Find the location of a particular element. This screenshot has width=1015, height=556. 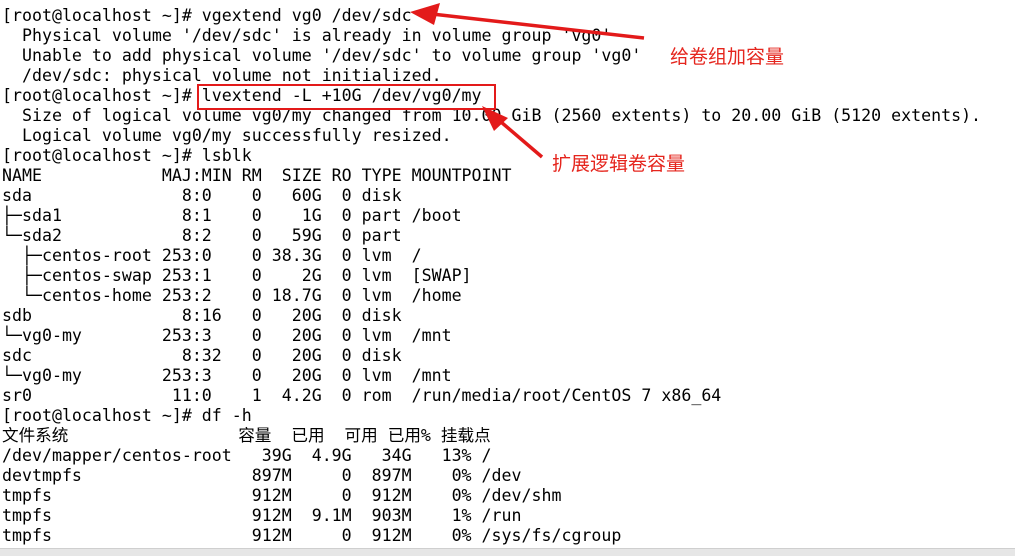

terminal-line: tmpfs 912M 0 912M 0% /dev/shm is located at coordinates (282, 495).